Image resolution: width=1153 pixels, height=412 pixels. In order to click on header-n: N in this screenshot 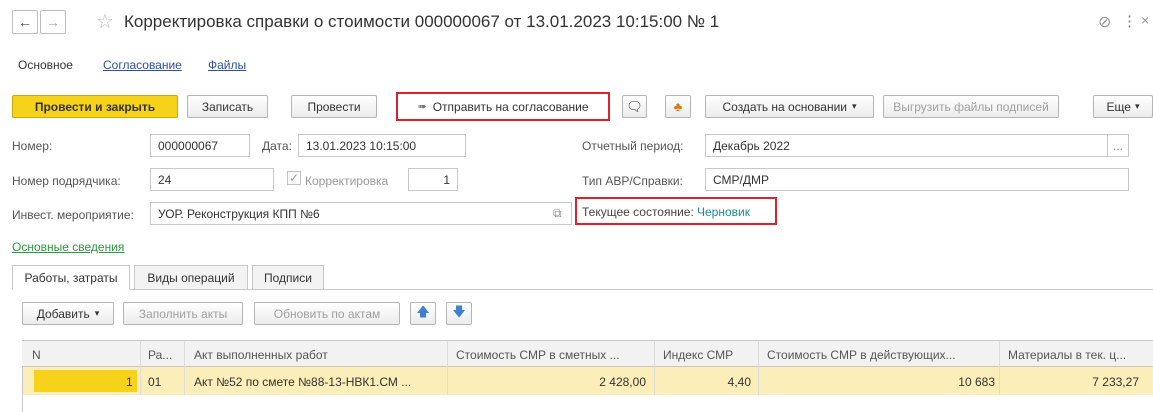, I will do `click(36, 355)`.